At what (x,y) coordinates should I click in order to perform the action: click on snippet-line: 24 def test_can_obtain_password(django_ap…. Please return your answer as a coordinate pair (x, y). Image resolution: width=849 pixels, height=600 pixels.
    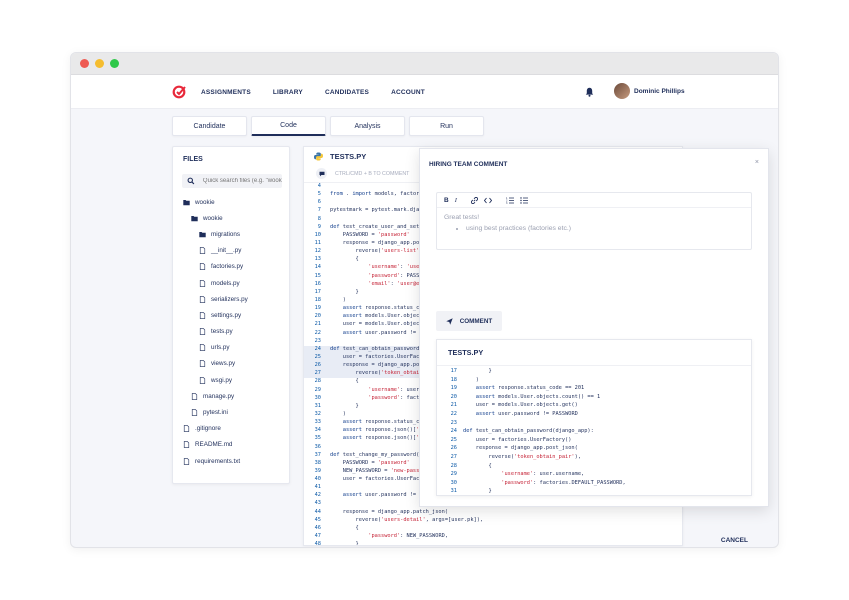
    Looking at the image, I should click on (594, 432).